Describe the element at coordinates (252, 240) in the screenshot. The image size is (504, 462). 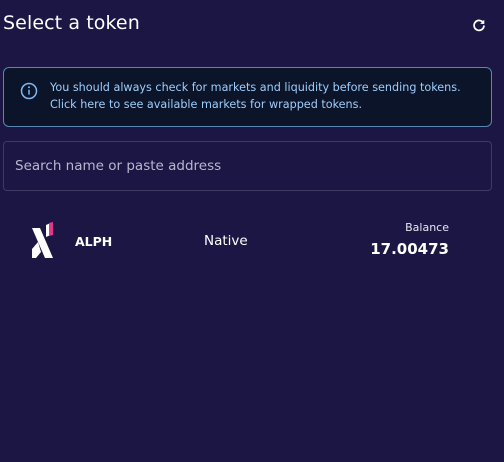
I see `token-row-alph: ALPH Native Balance 17.00473` at that location.